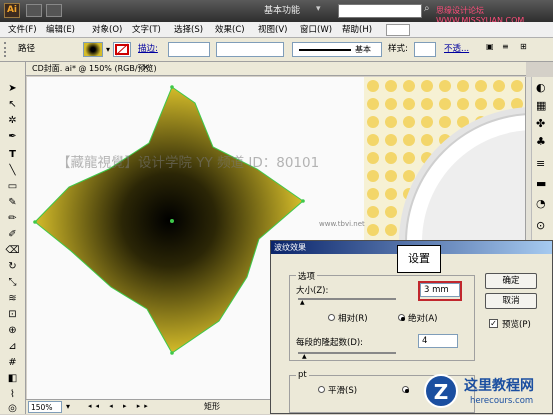 The height and width of the screenshot is (415, 553). I want to click on style-label: 样式:, so click(398, 49).